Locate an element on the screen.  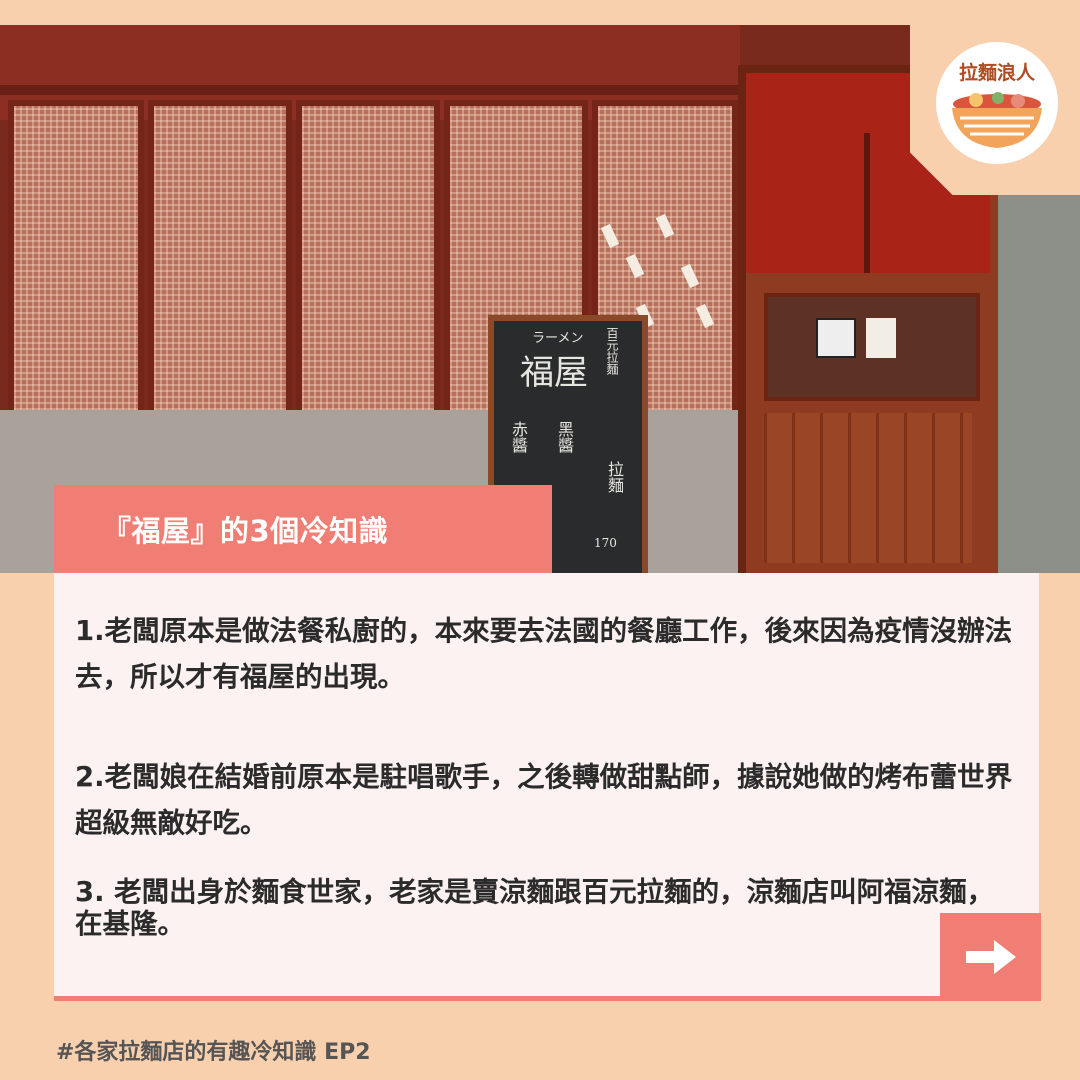
side-wall is located at coordinates (1039, 374).